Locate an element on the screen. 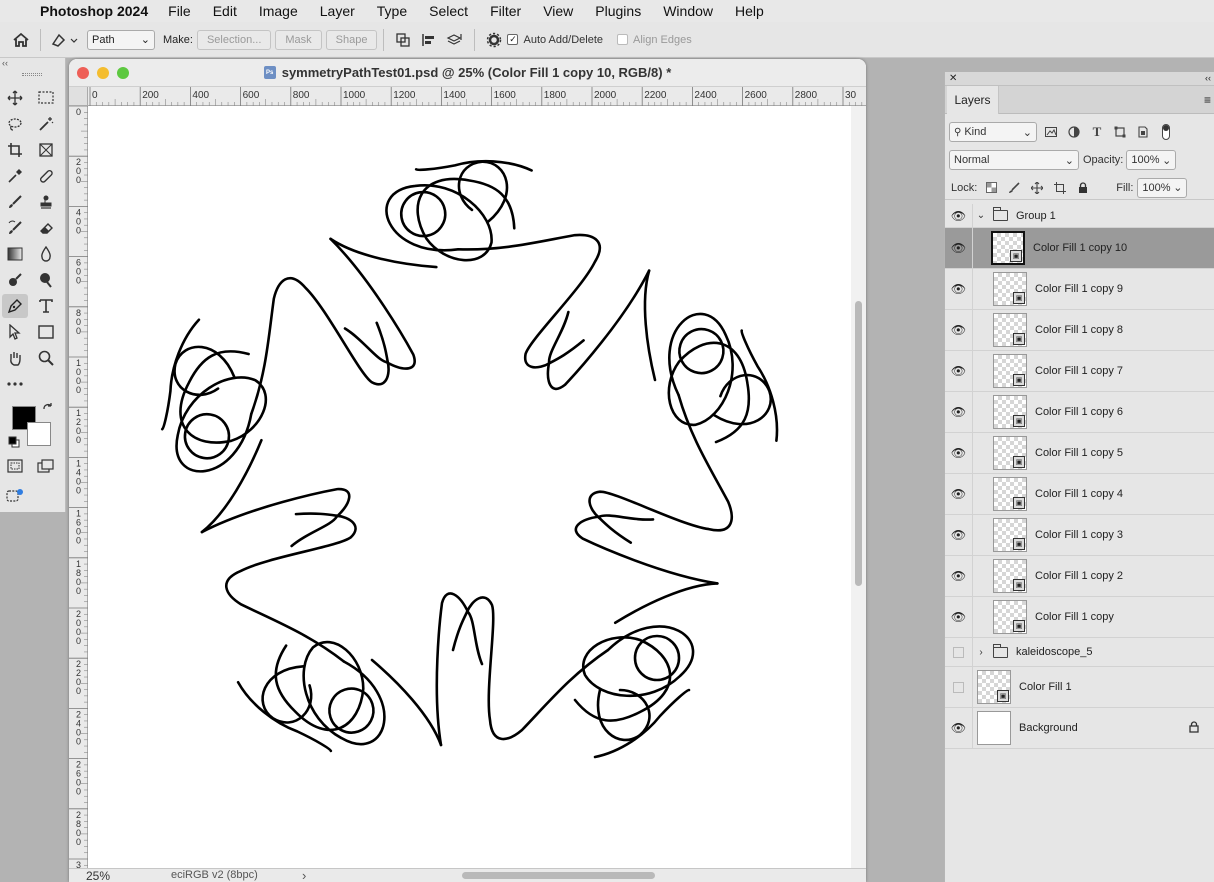 This screenshot has height=882, width=1214. menu-edit: Edit is located at coordinates (225, 11).